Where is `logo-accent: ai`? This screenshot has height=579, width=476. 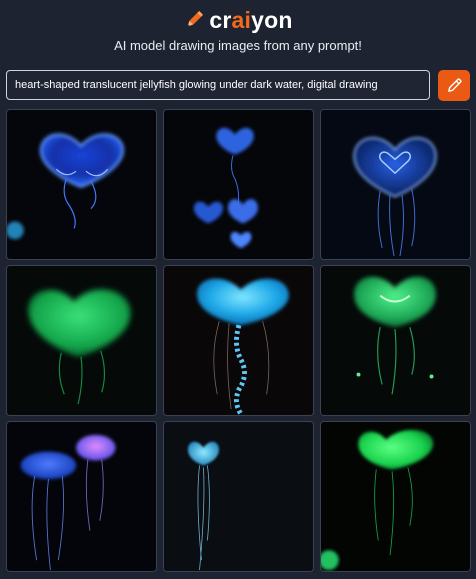
logo-accent: ai is located at coordinates (241, 20).